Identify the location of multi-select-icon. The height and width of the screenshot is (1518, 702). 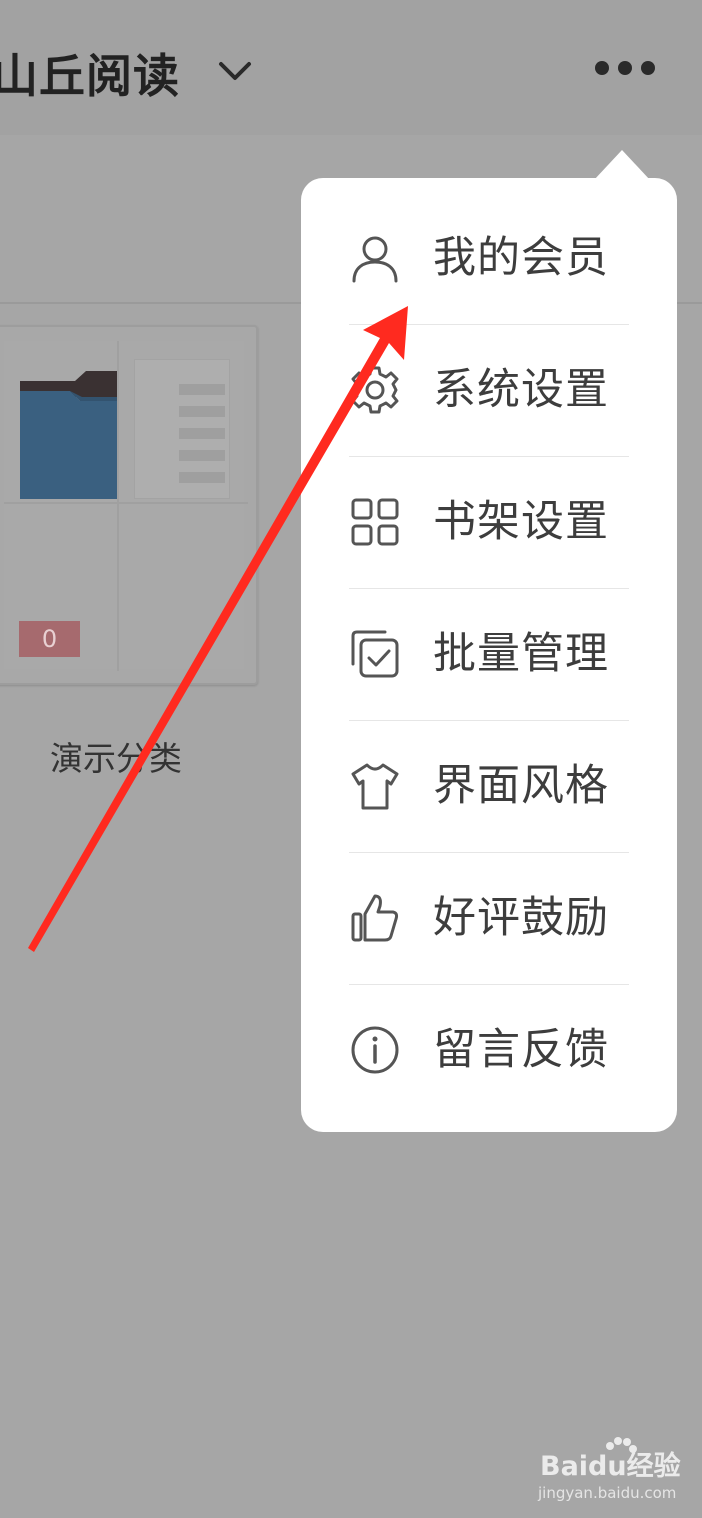
(375, 654).